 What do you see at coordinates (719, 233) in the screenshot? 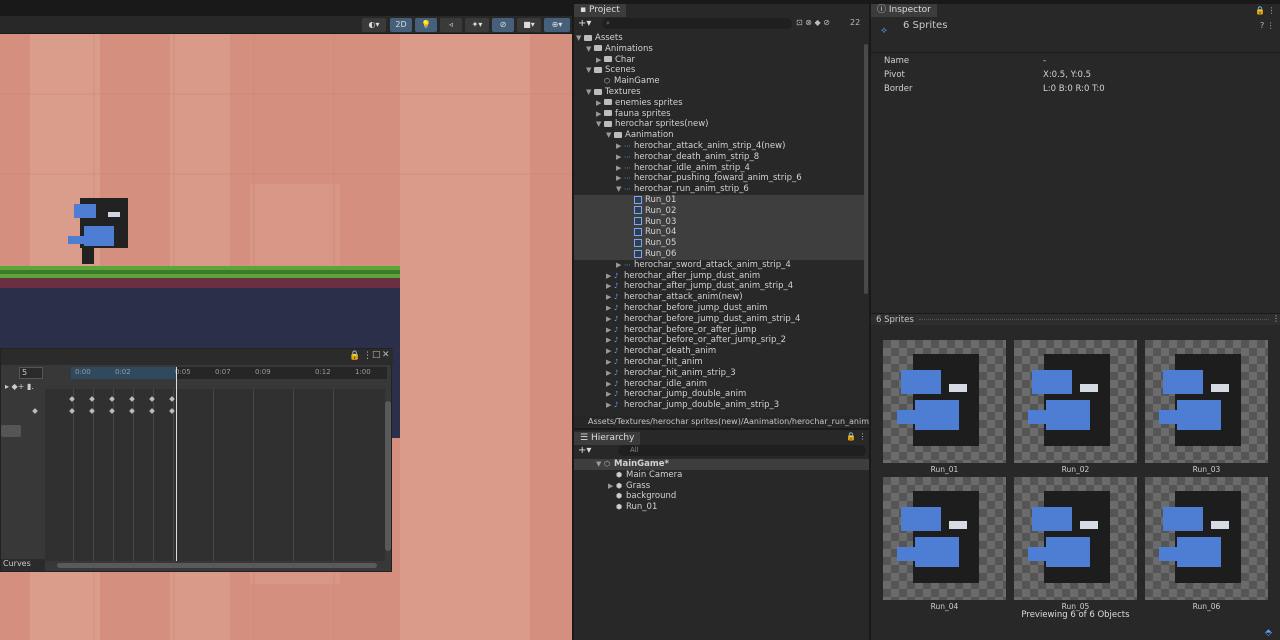
I see `sprite-item: Run_04` at bounding box center [719, 233].